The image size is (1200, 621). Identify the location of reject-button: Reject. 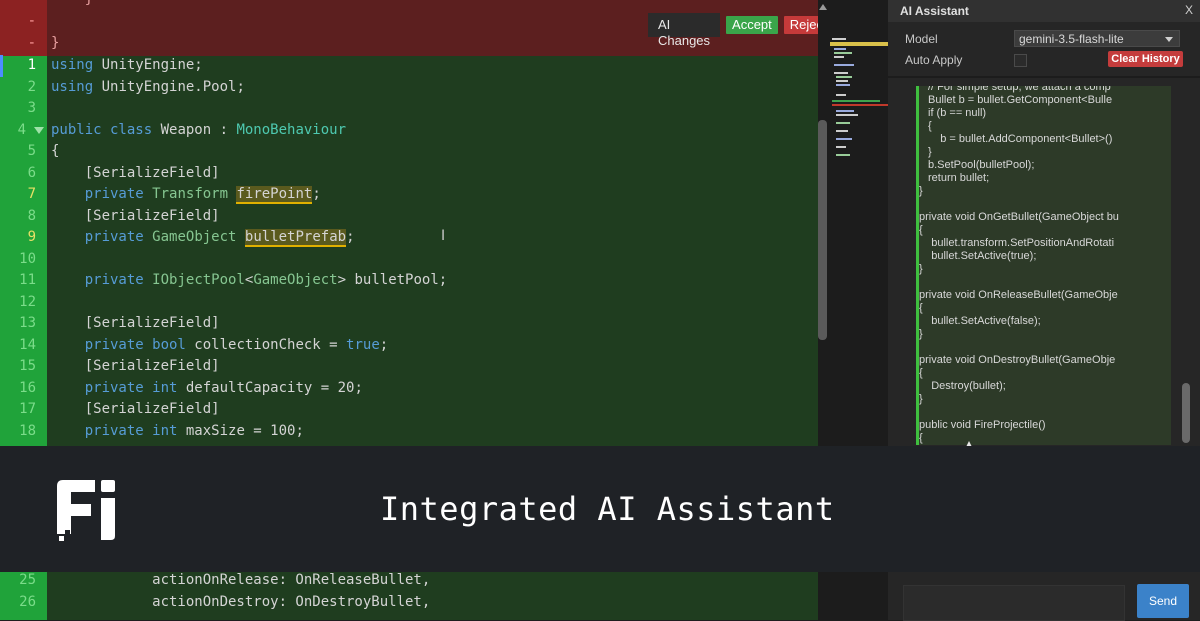
(800, 25).